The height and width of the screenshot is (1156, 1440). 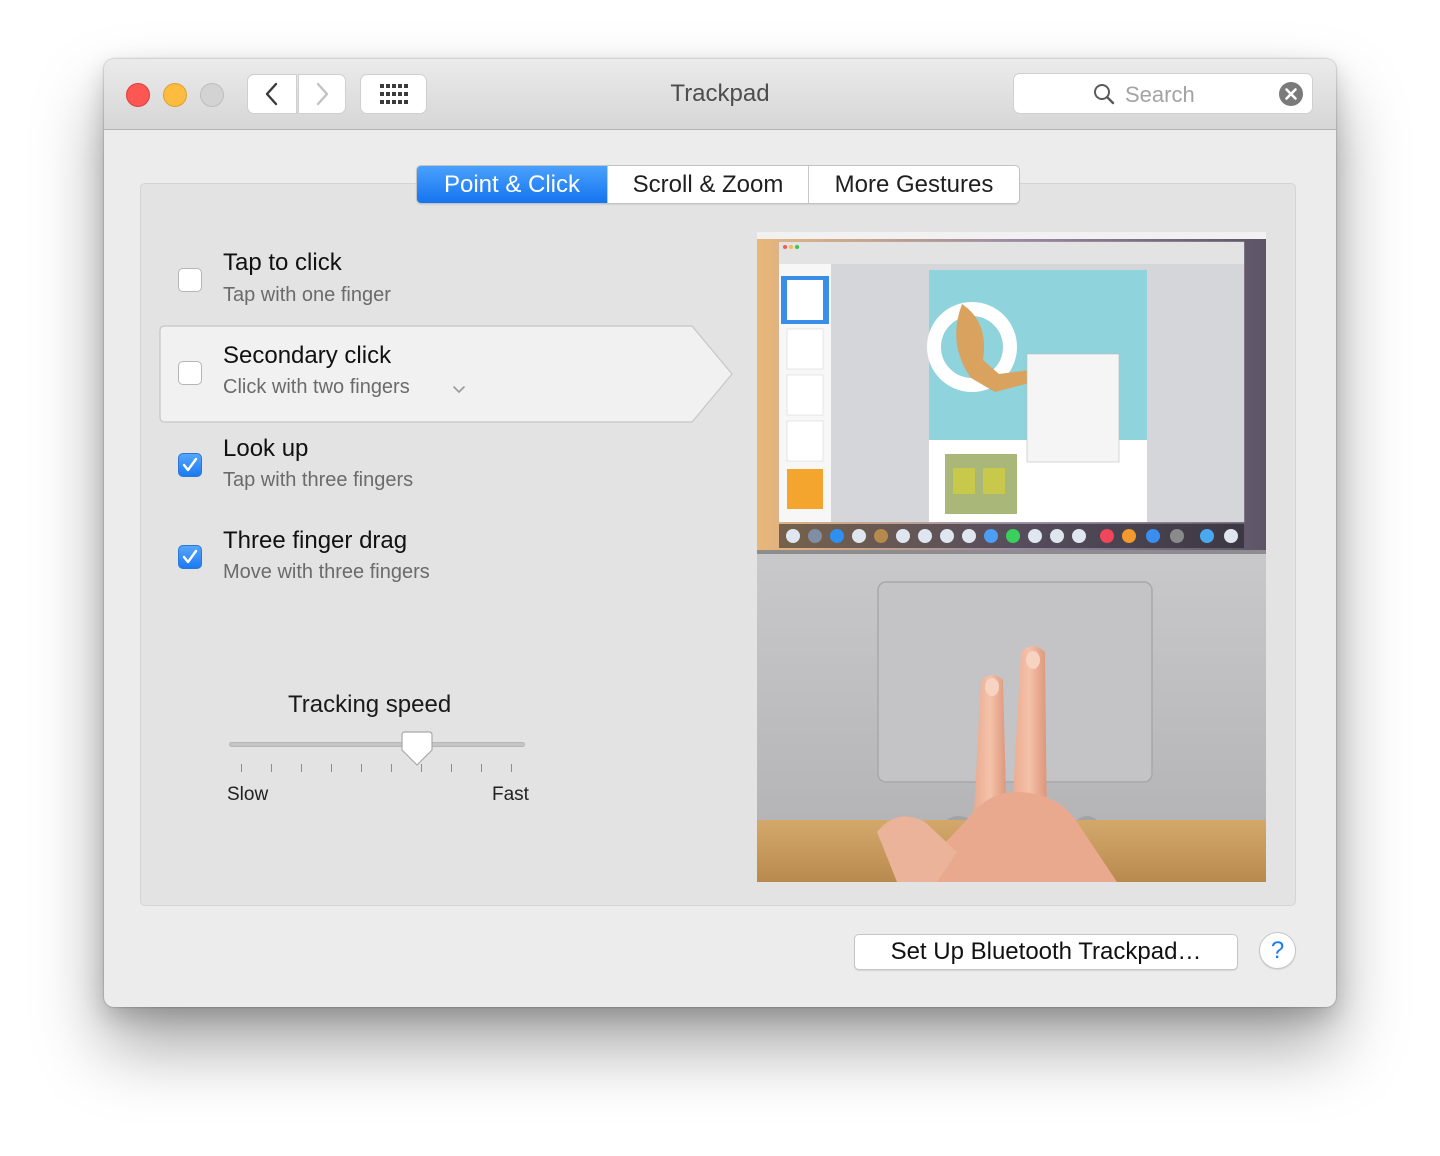 What do you see at coordinates (248, 794) in the screenshot?
I see `tracking-slow-label: Slow` at bounding box center [248, 794].